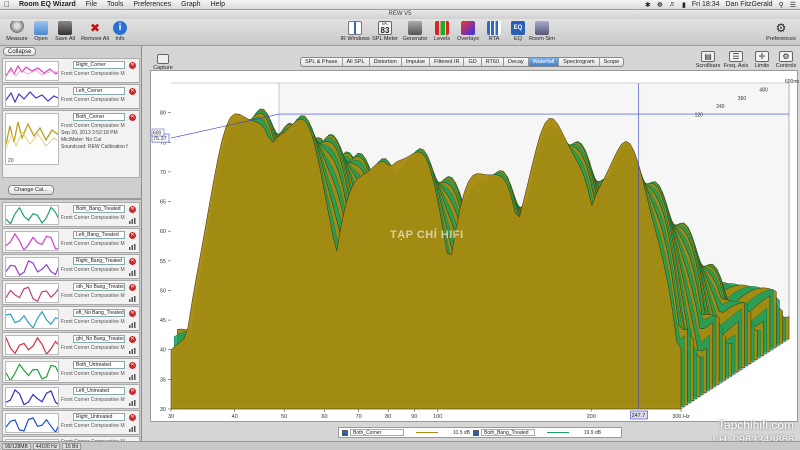 This screenshot has width=800, height=450. What do you see at coordinates (218, 4) in the screenshot?
I see `menu-help: Help` at bounding box center [218, 4].